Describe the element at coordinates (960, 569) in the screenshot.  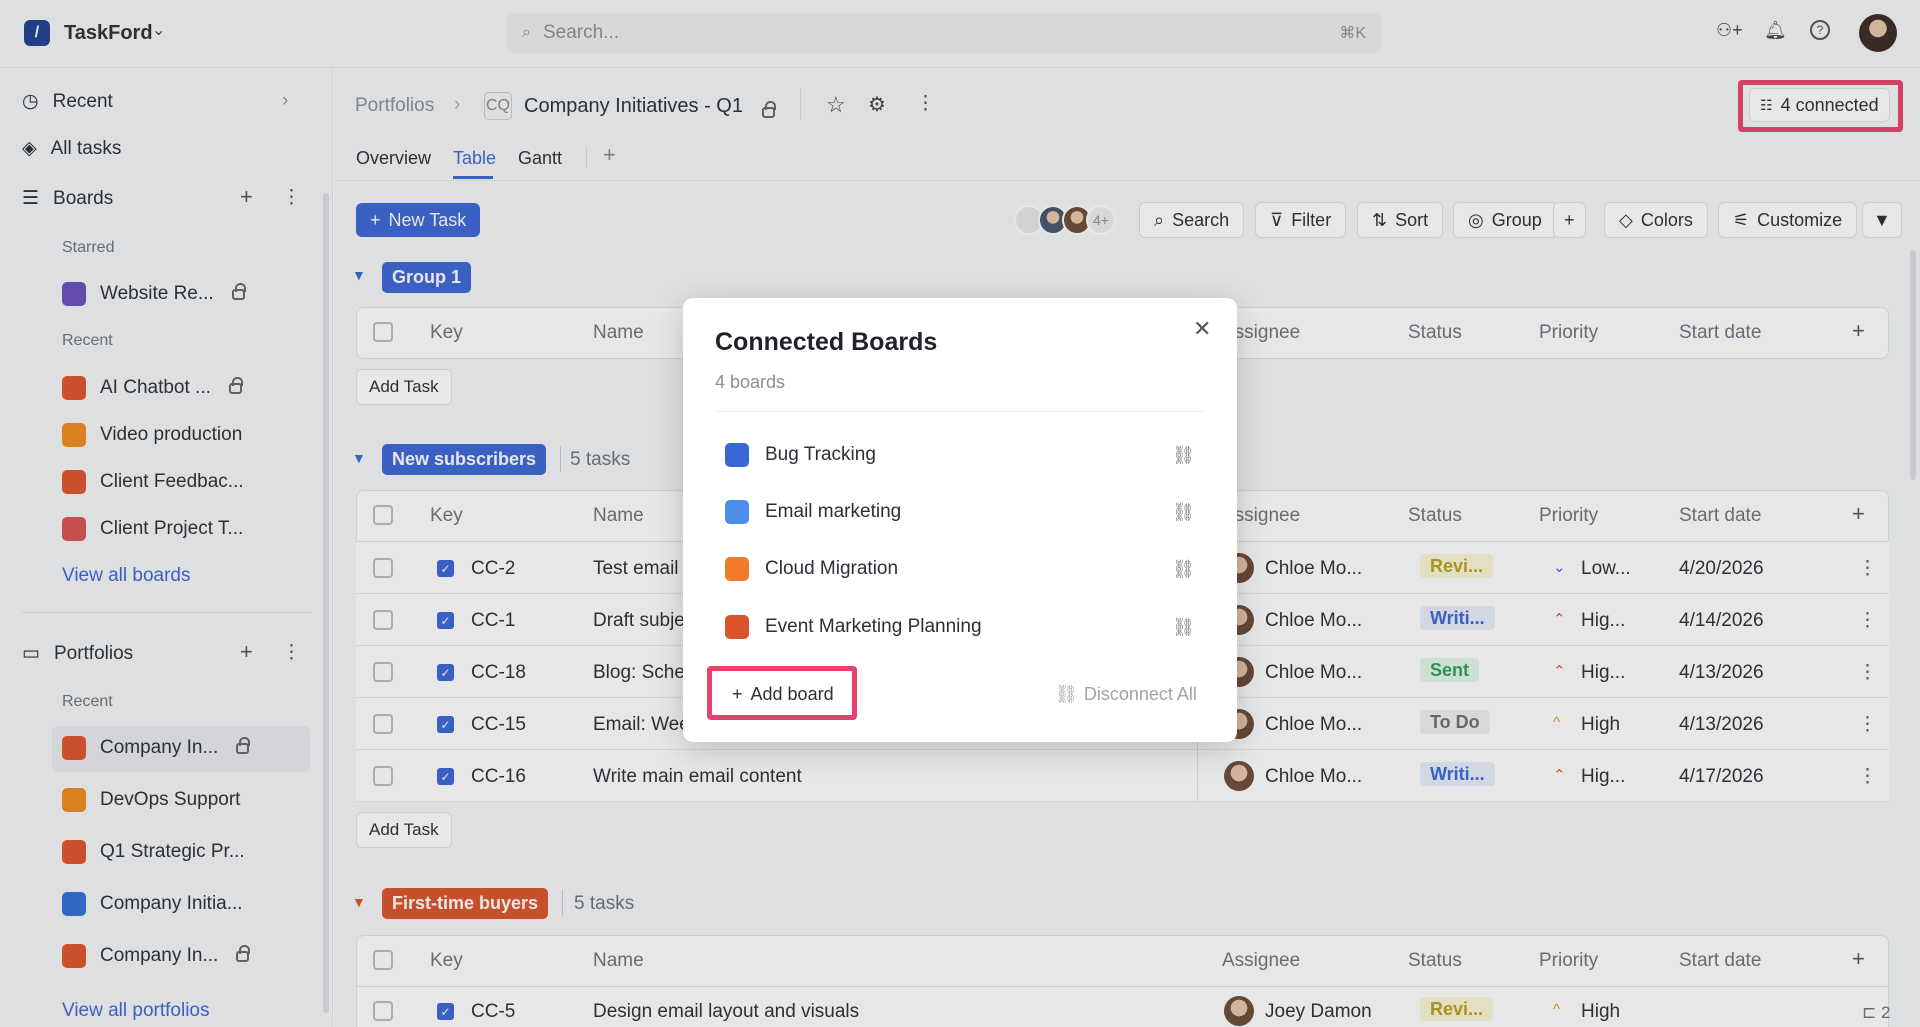
I see `connected-board-item: Cloud Migration ⛓` at that location.